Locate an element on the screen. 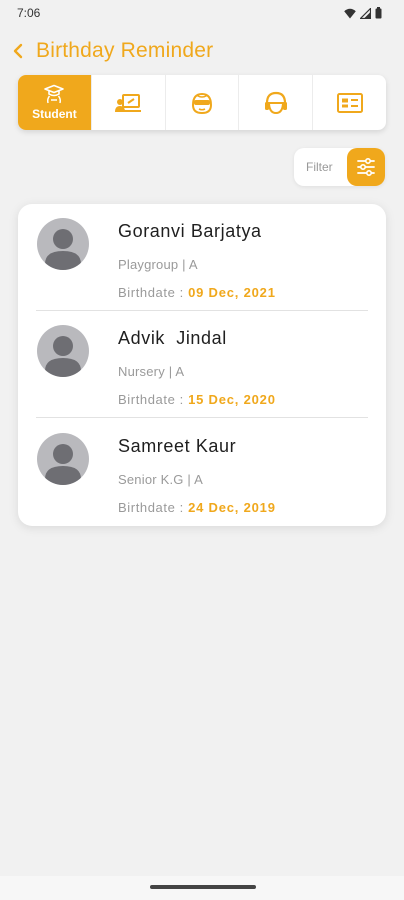 This screenshot has height=900, width=404. filter-control: Filter is located at coordinates (339, 167).